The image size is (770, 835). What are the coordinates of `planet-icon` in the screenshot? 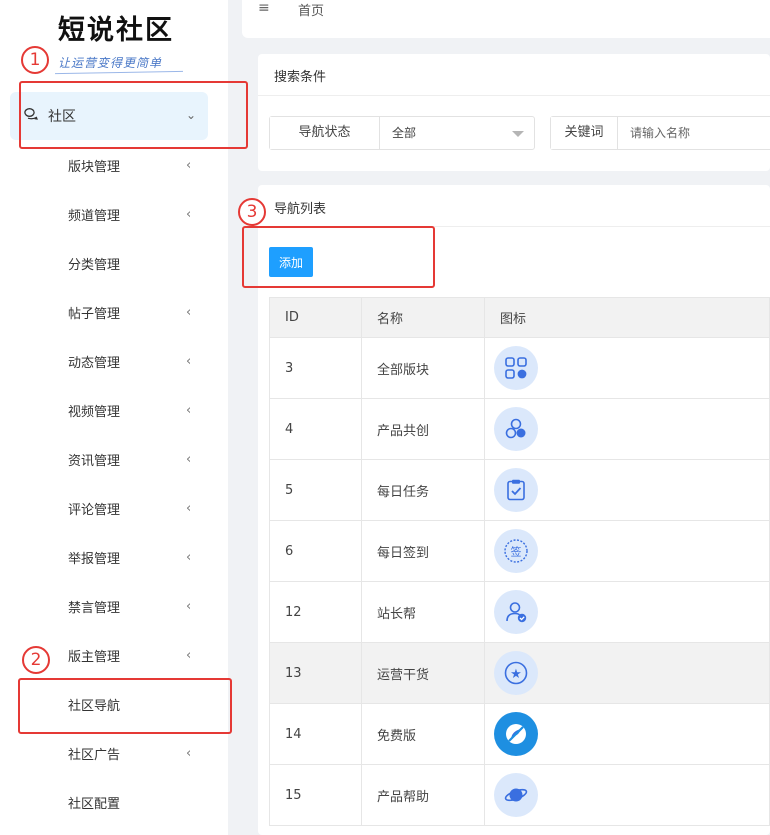 It's located at (516, 795).